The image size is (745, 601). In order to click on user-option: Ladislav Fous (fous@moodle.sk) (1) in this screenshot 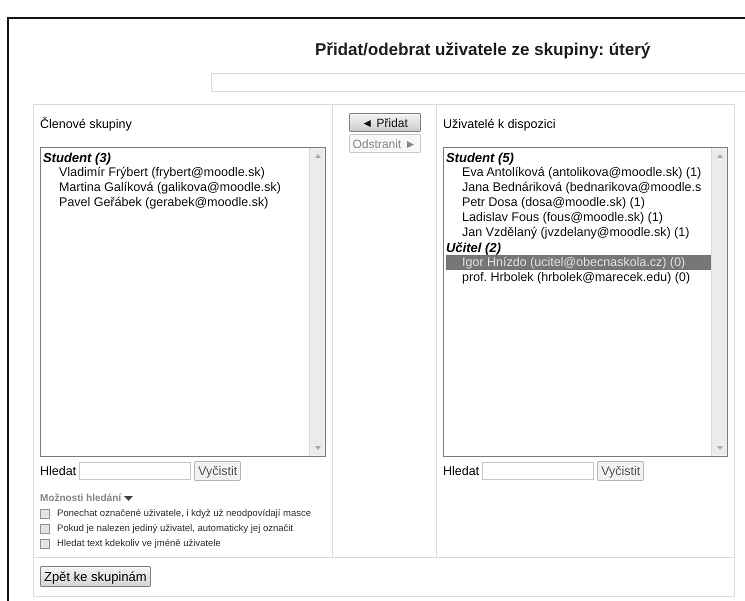, I will do `click(578, 218)`.